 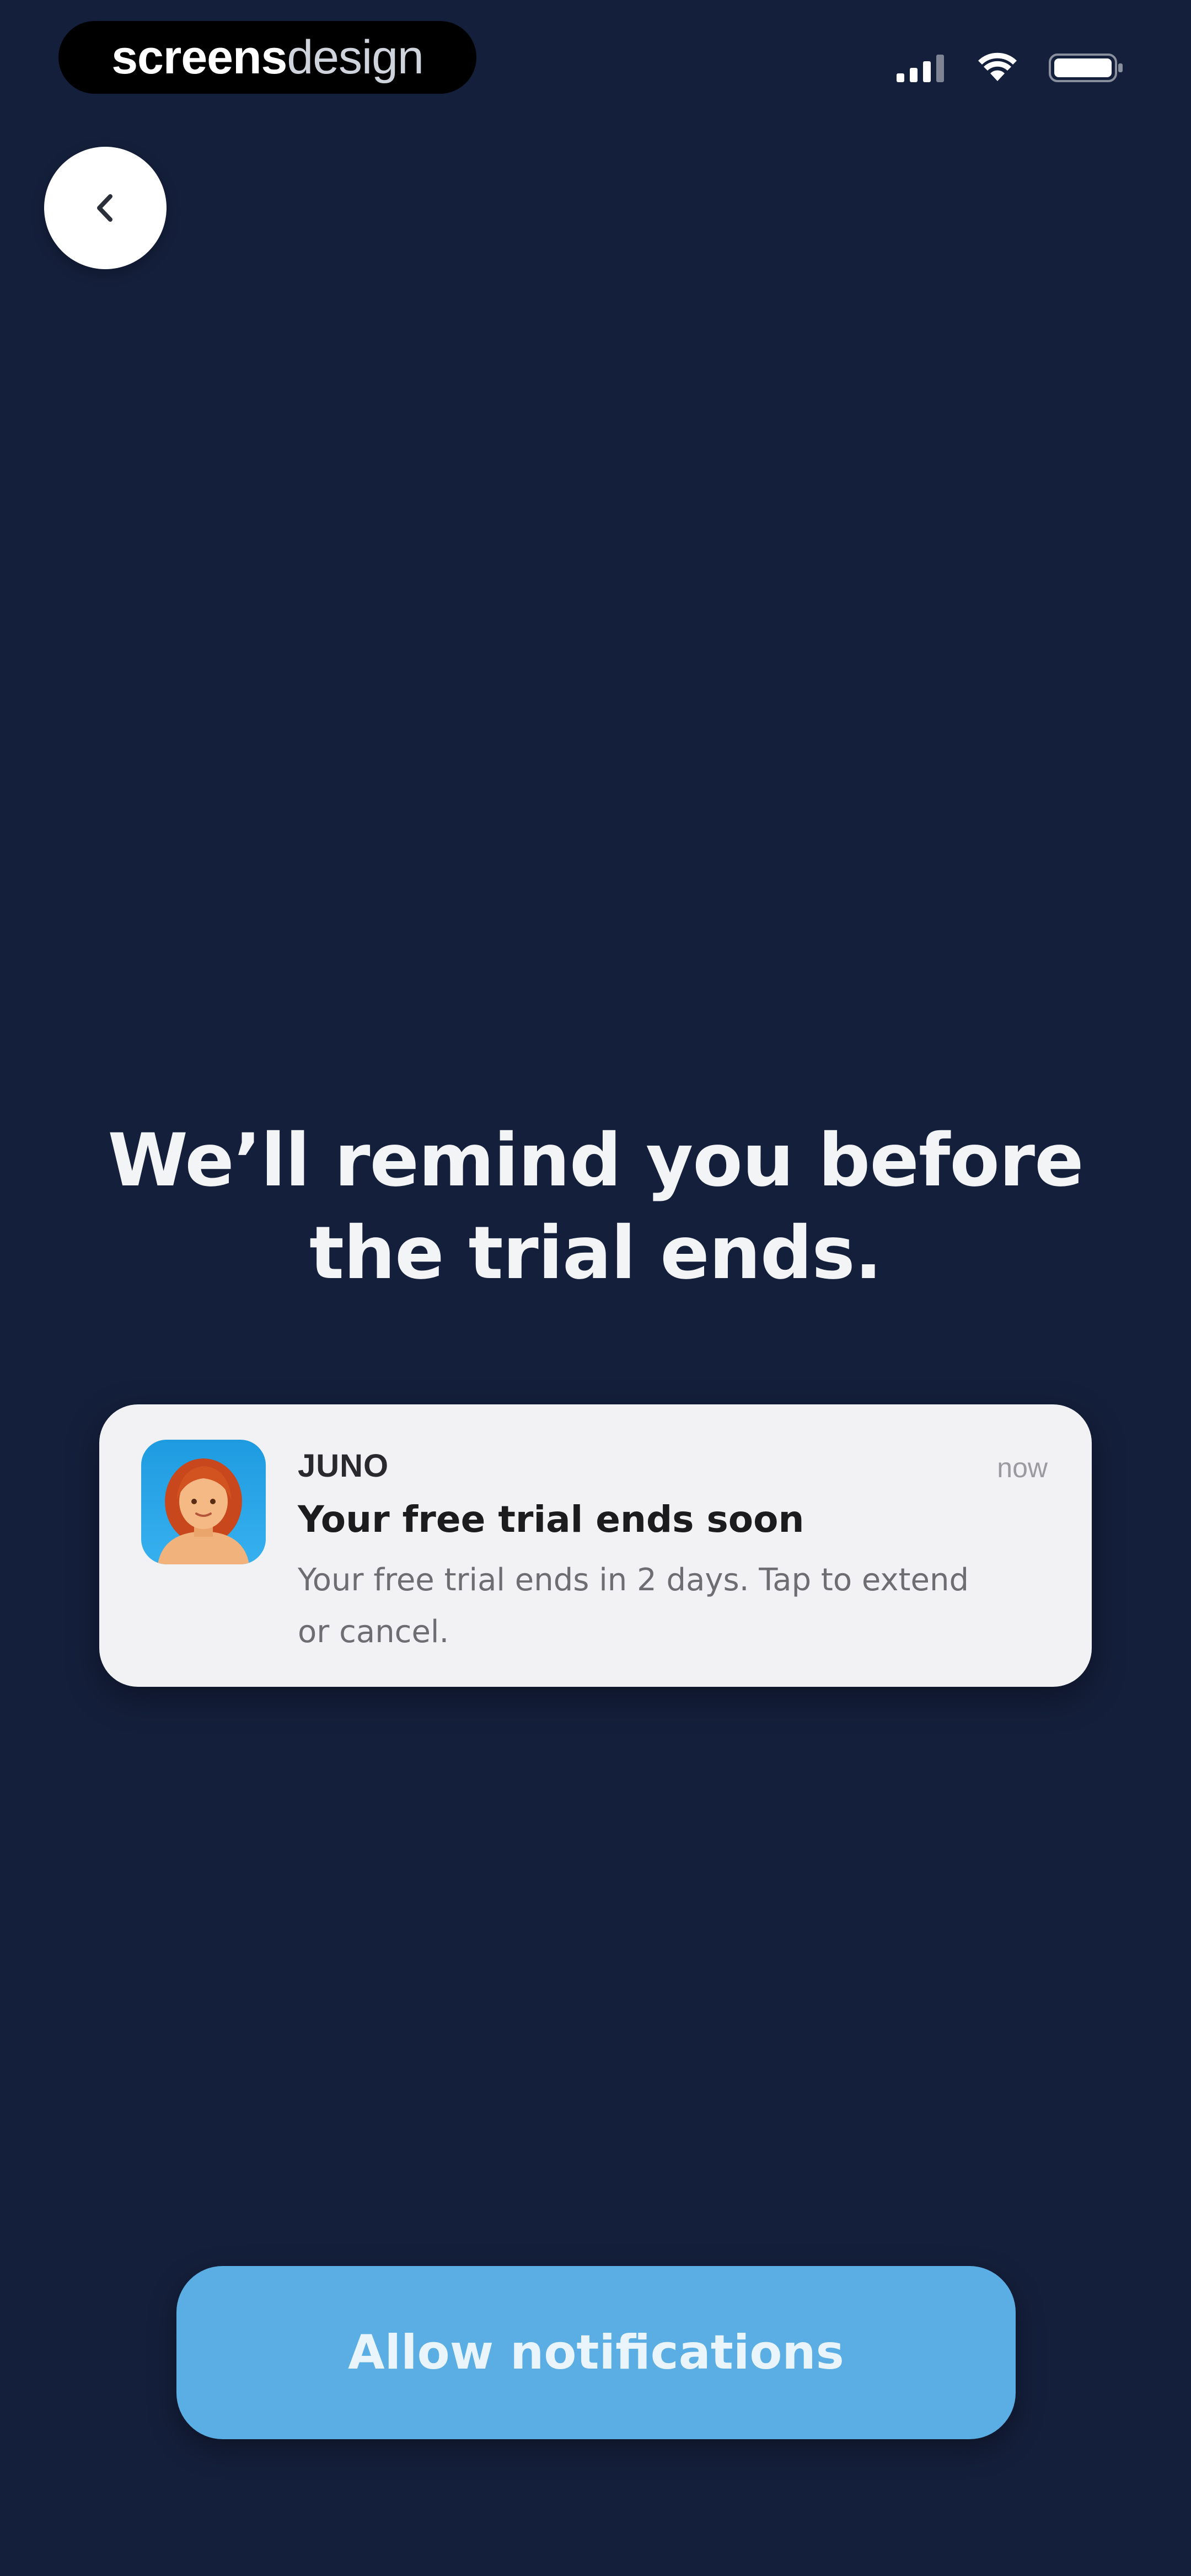 What do you see at coordinates (203, 1511) in the screenshot?
I see `avatar-illustration-icon` at bounding box center [203, 1511].